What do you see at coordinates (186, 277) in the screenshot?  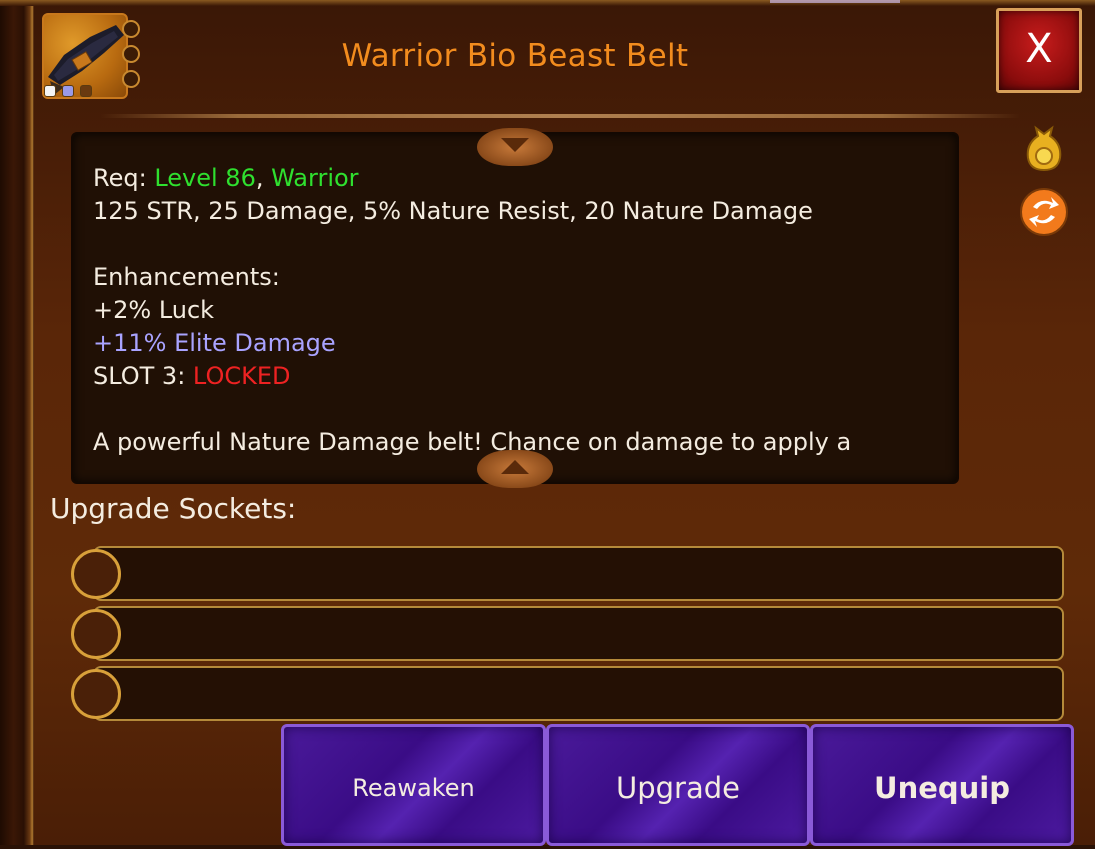 I see `enhancements-label: Enhancements:` at bounding box center [186, 277].